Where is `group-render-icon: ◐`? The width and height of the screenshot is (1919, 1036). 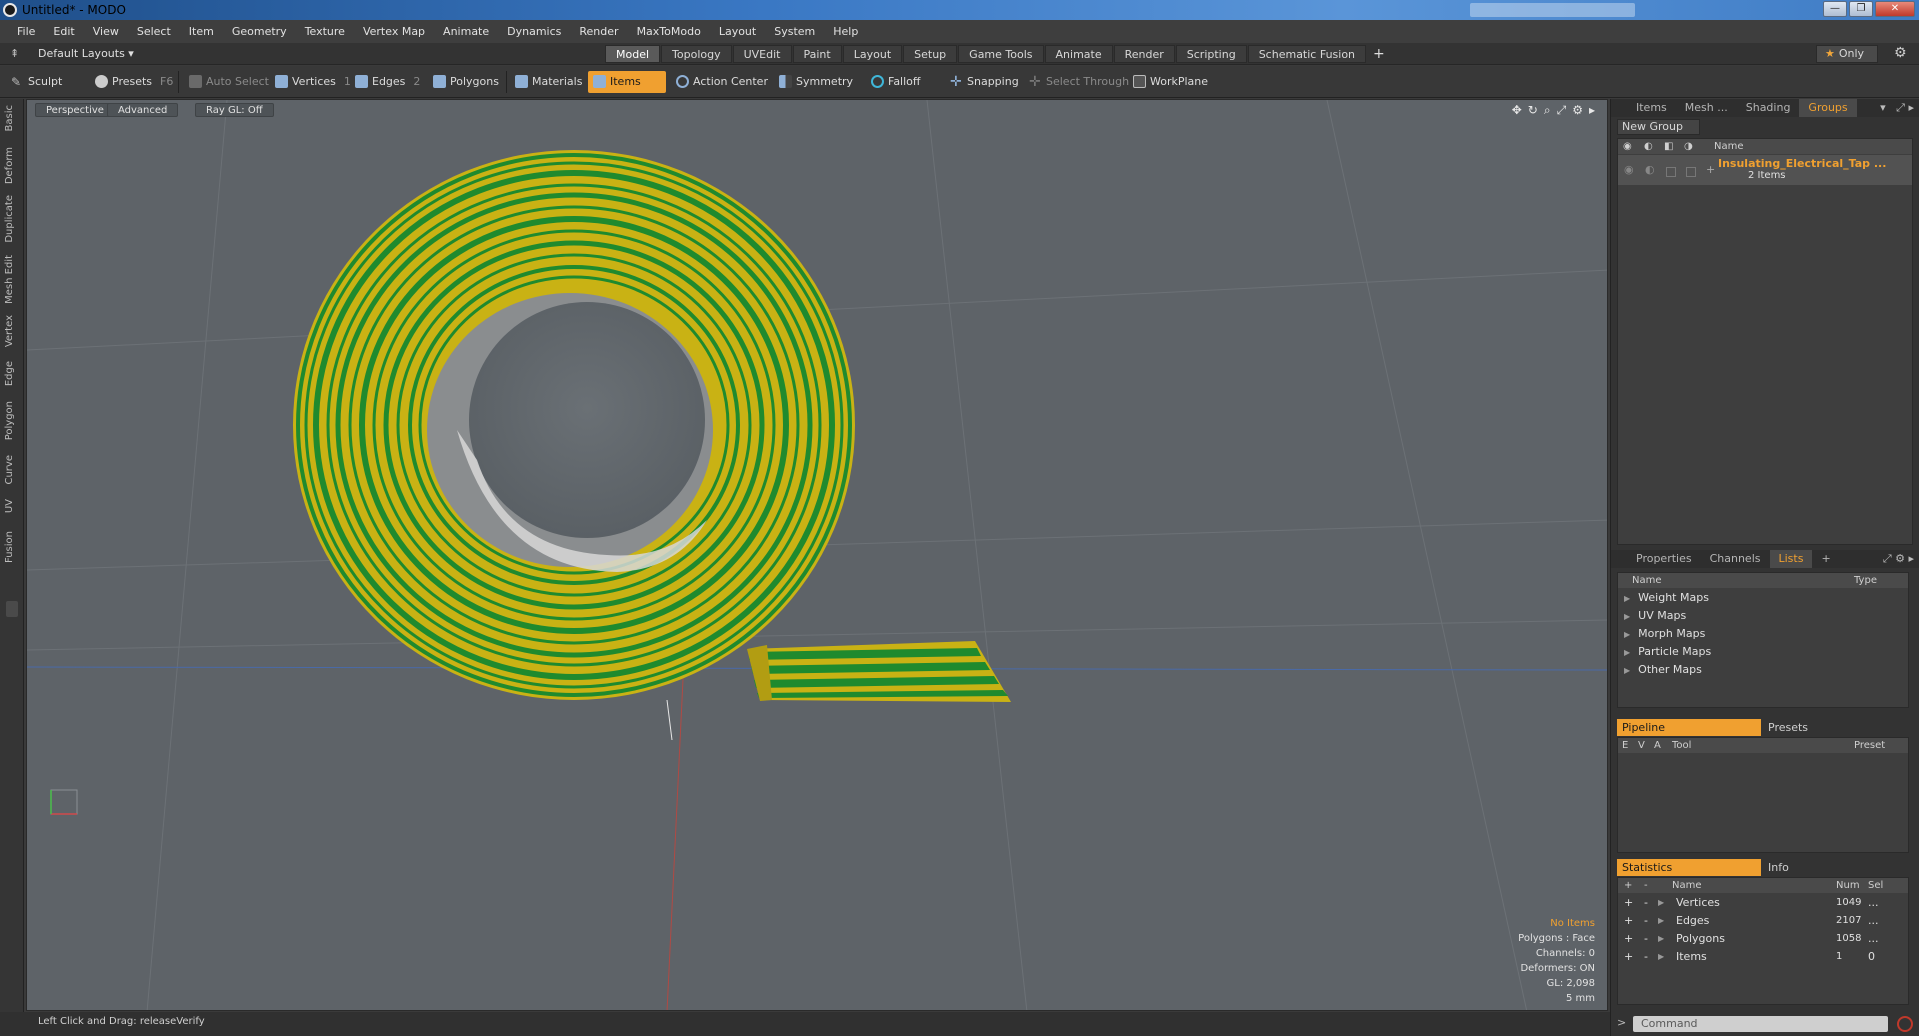 group-render-icon: ◐ is located at coordinates (1650, 170).